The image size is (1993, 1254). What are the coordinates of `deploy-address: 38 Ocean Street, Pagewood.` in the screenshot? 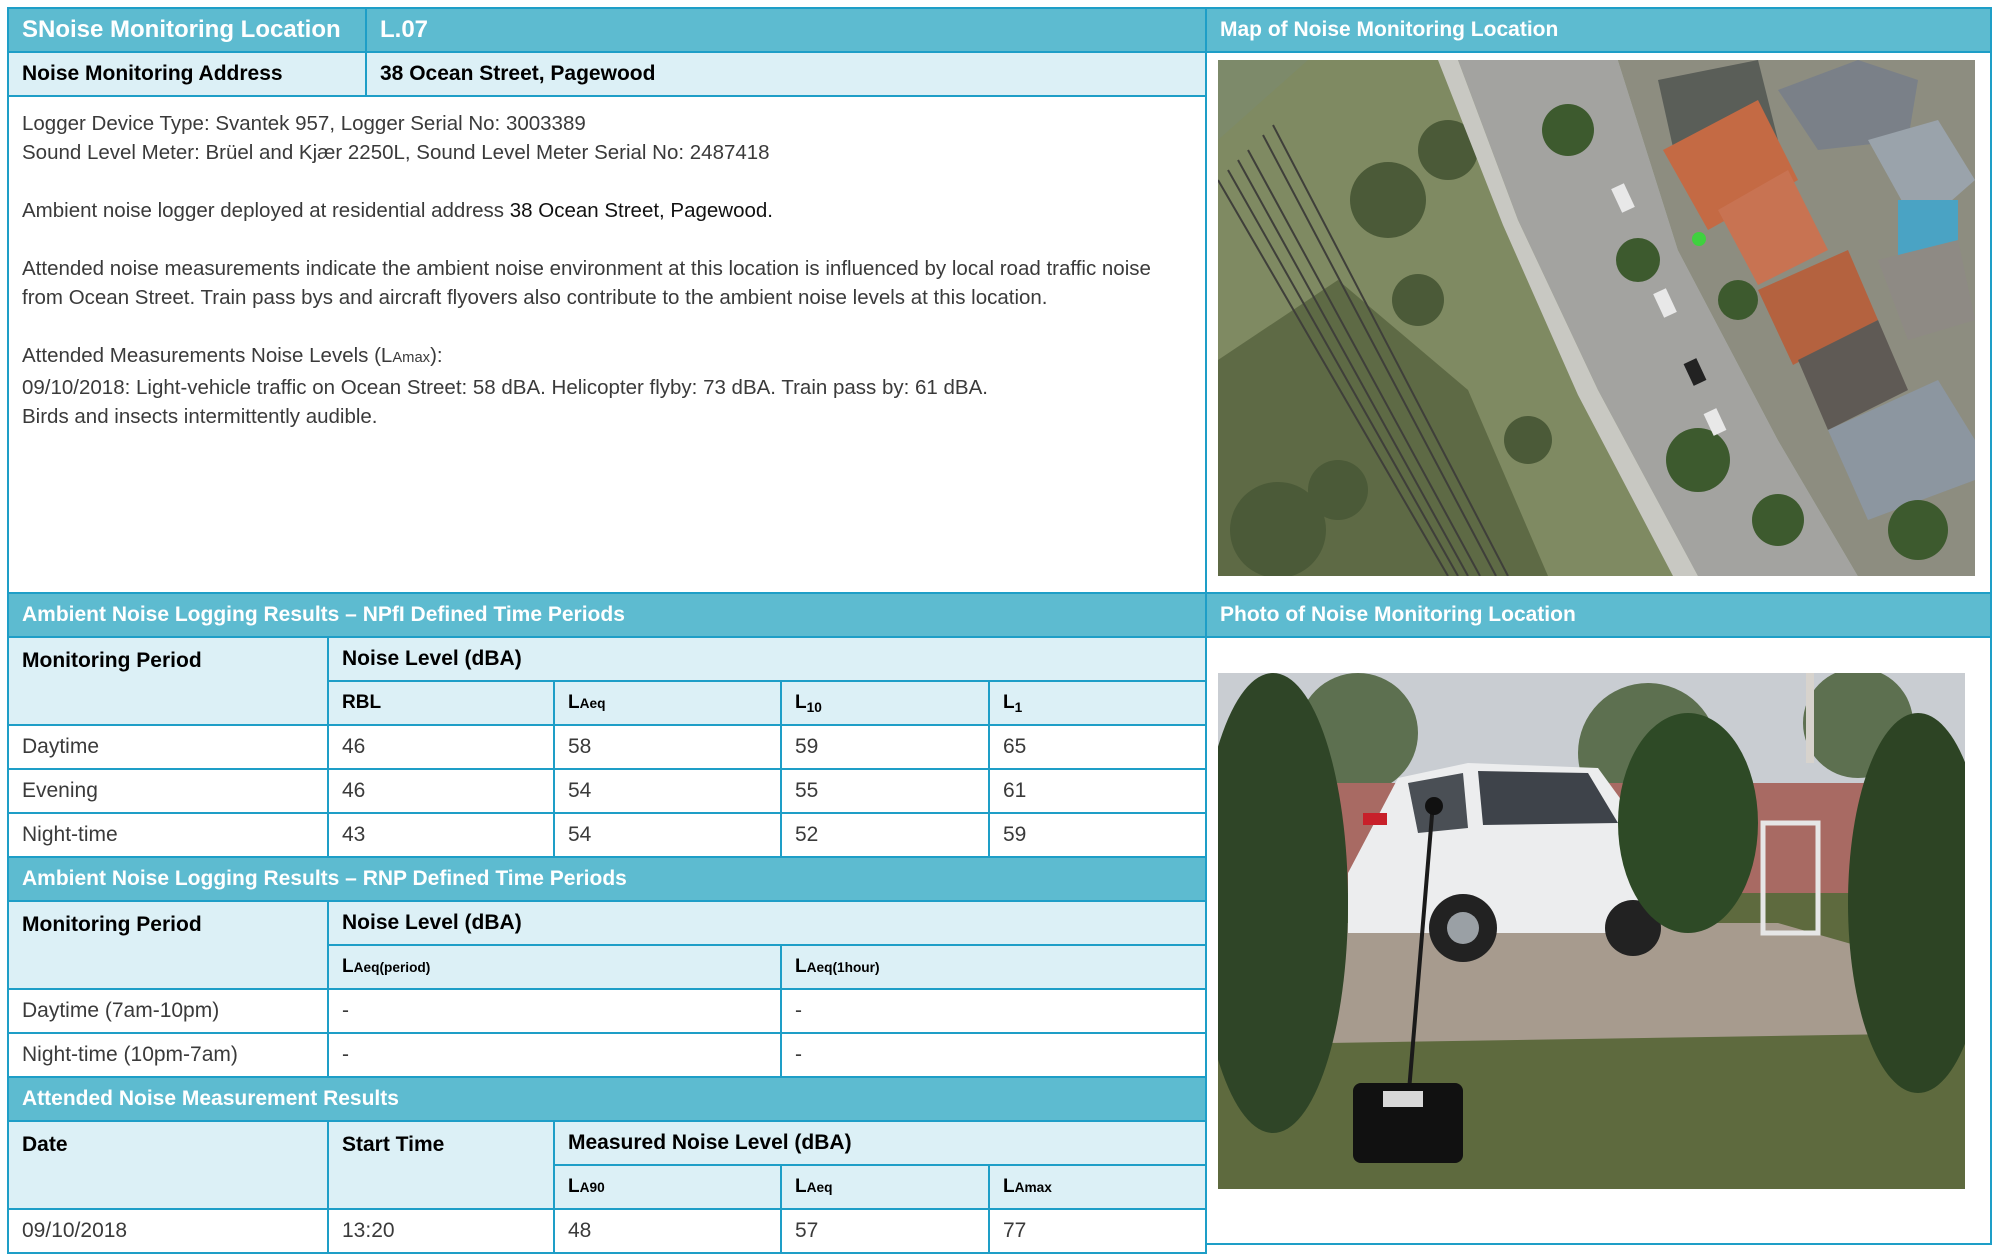 It's located at (641, 210).